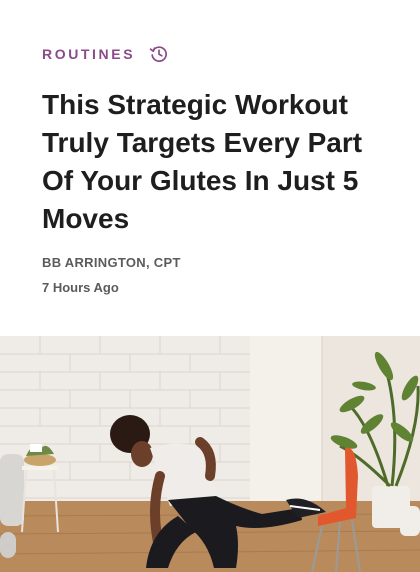 The image size is (420, 572). I want to click on category-row: ROUTINES, so click(105, 54).